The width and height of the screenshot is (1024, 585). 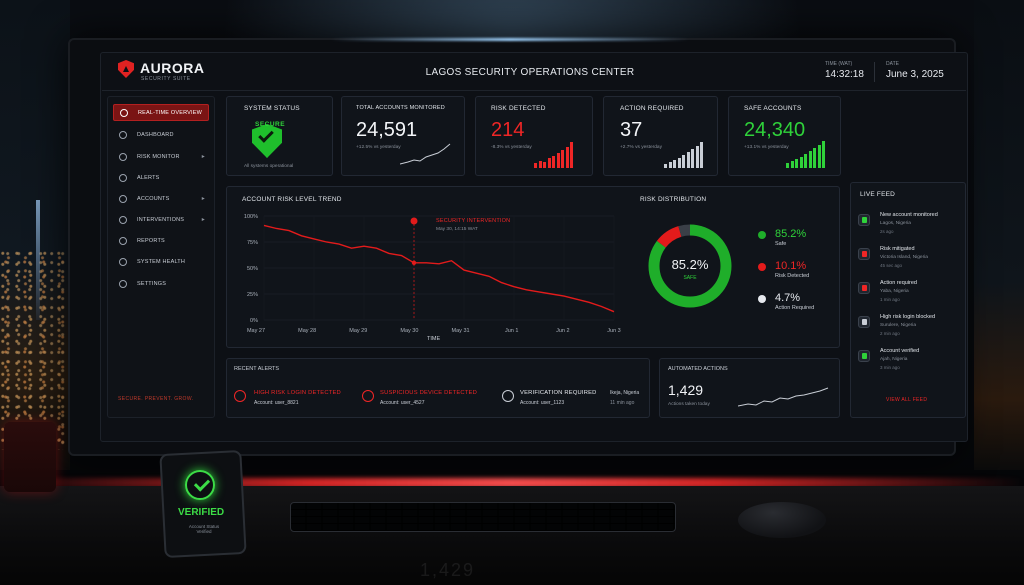 I want to click on alert-location: Ikeja, Nigeria, so click(x=625, y=393).